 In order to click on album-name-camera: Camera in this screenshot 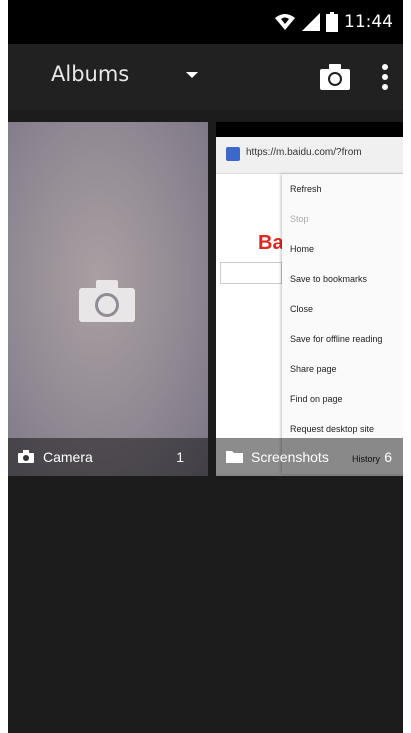, I will do `click(68, 457)`.